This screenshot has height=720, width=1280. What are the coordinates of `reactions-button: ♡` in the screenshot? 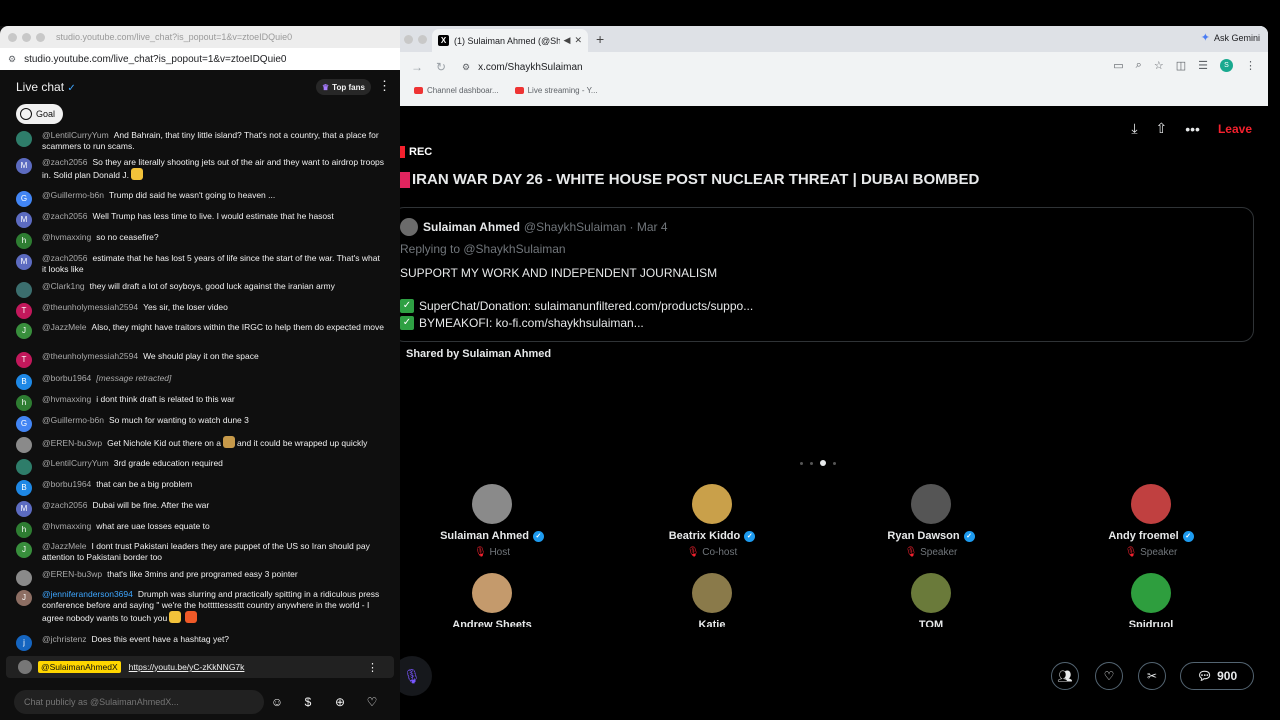 It's located at (1109, 676).